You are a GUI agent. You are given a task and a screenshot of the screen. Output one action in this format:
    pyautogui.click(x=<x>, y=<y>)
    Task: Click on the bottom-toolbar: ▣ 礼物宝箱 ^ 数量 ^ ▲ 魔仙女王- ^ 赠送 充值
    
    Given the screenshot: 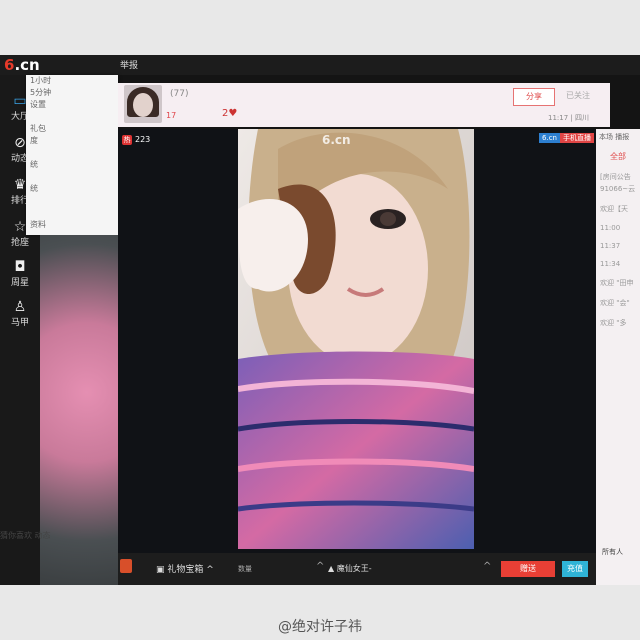 What is the action you would take?
    pyautogui.click(x=357, y=569)
    